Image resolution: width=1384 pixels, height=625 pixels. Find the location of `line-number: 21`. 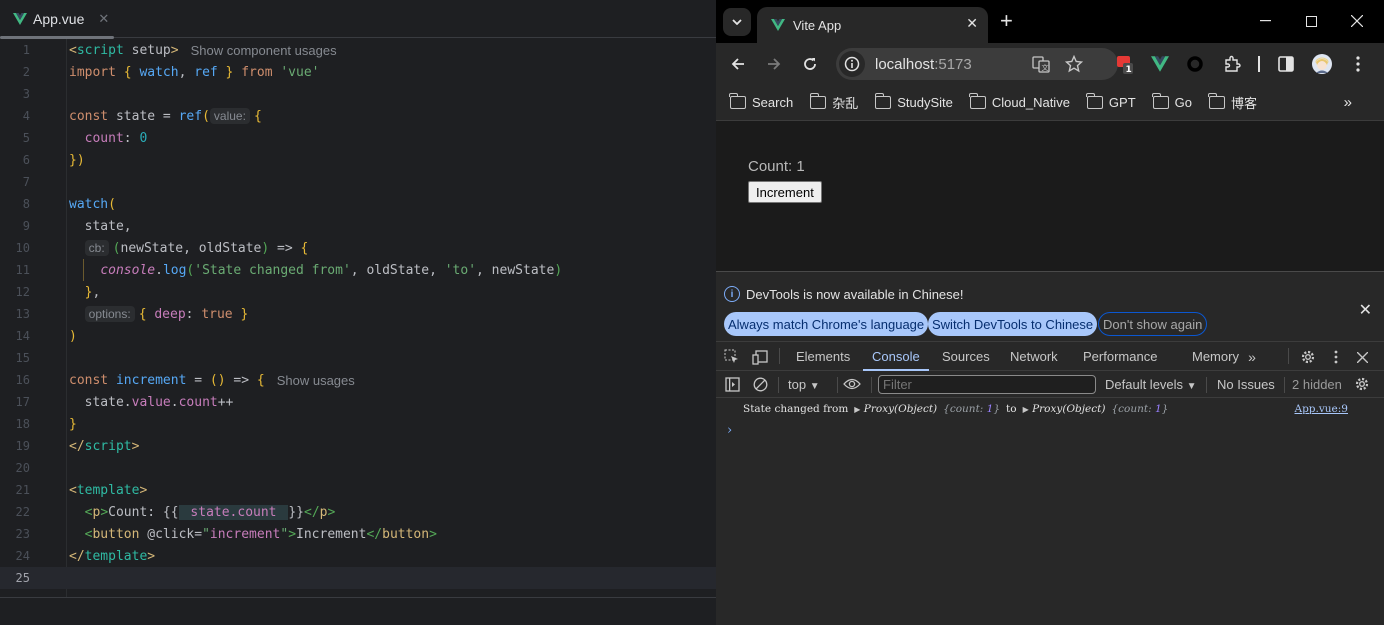

line-number: 21 is located at coordinates (22, 490).